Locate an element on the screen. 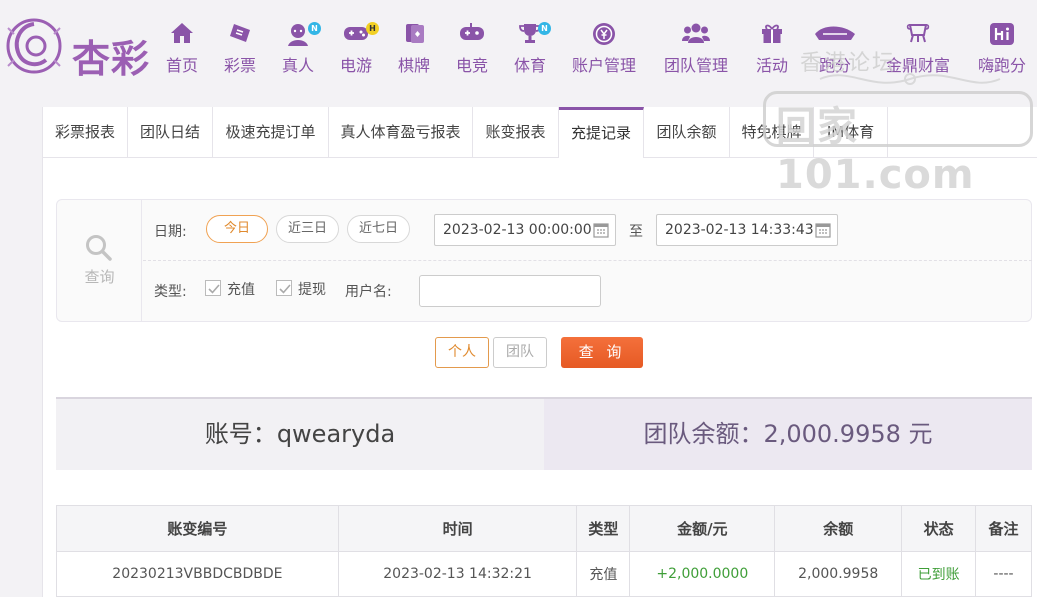 Image resolution: width=1037 pixels, height=597 pixels. nav-item-home: 首页 is located at coordinates (182, 46).